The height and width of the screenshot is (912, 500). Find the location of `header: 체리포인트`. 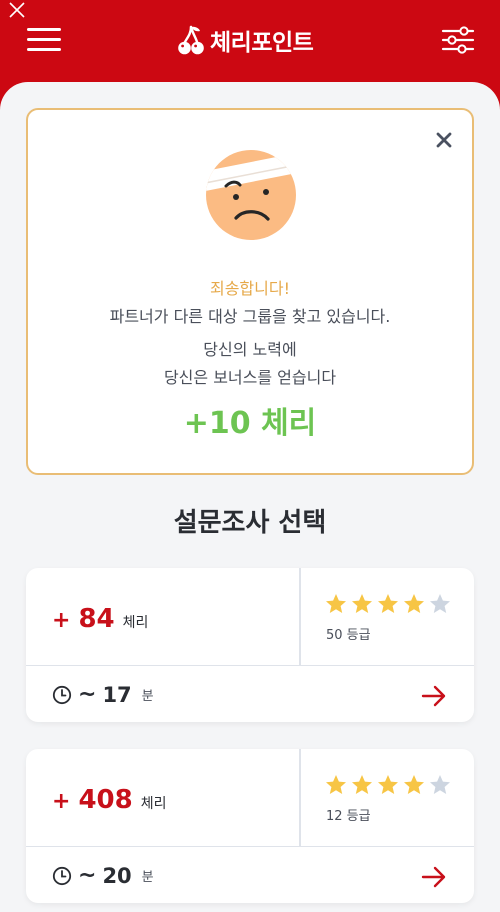

header: 체리포인트 is located at coordinates (250, 41).